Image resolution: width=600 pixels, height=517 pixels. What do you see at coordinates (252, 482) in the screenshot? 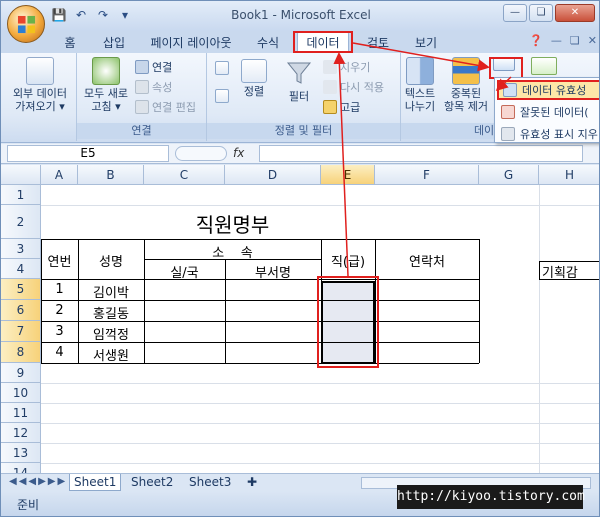
I see `insert-sheet-icon: ✚` at bounding box center [252, 482].